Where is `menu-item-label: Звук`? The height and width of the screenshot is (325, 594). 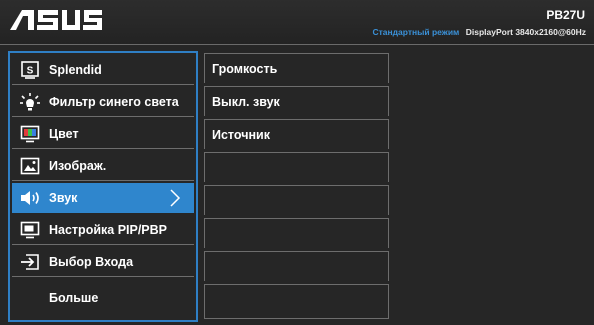
menu-item-label: Звук is located at coordinates (63, 197).